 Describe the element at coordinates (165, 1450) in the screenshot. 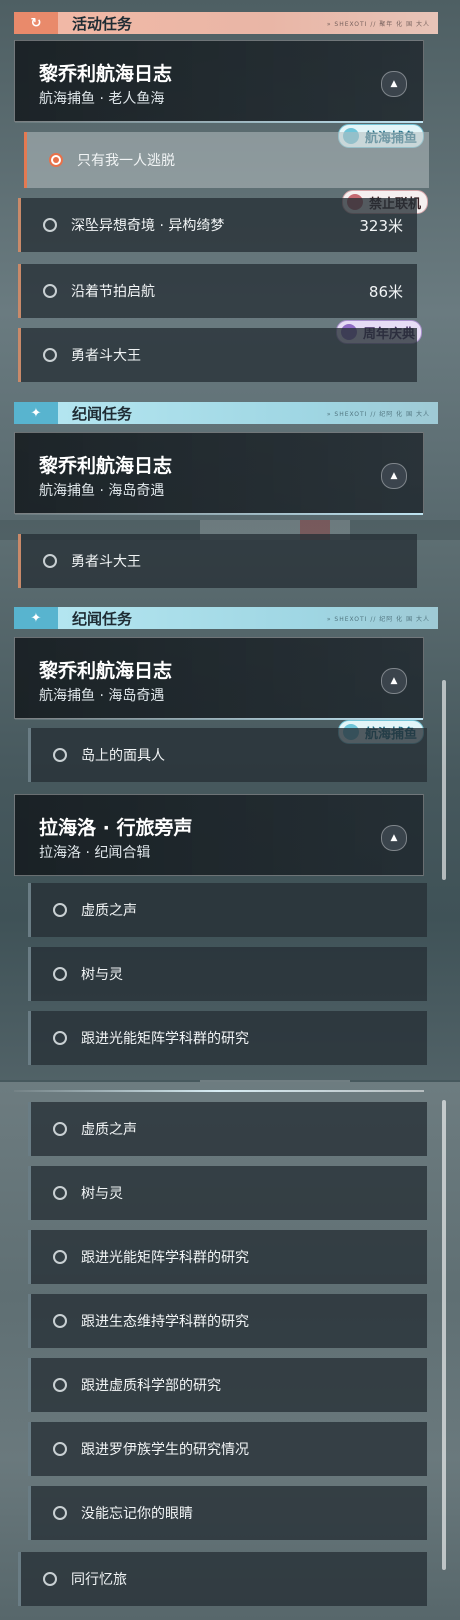

I see `quest-label: 跟进罗伊族学生的研究情况` at that location.